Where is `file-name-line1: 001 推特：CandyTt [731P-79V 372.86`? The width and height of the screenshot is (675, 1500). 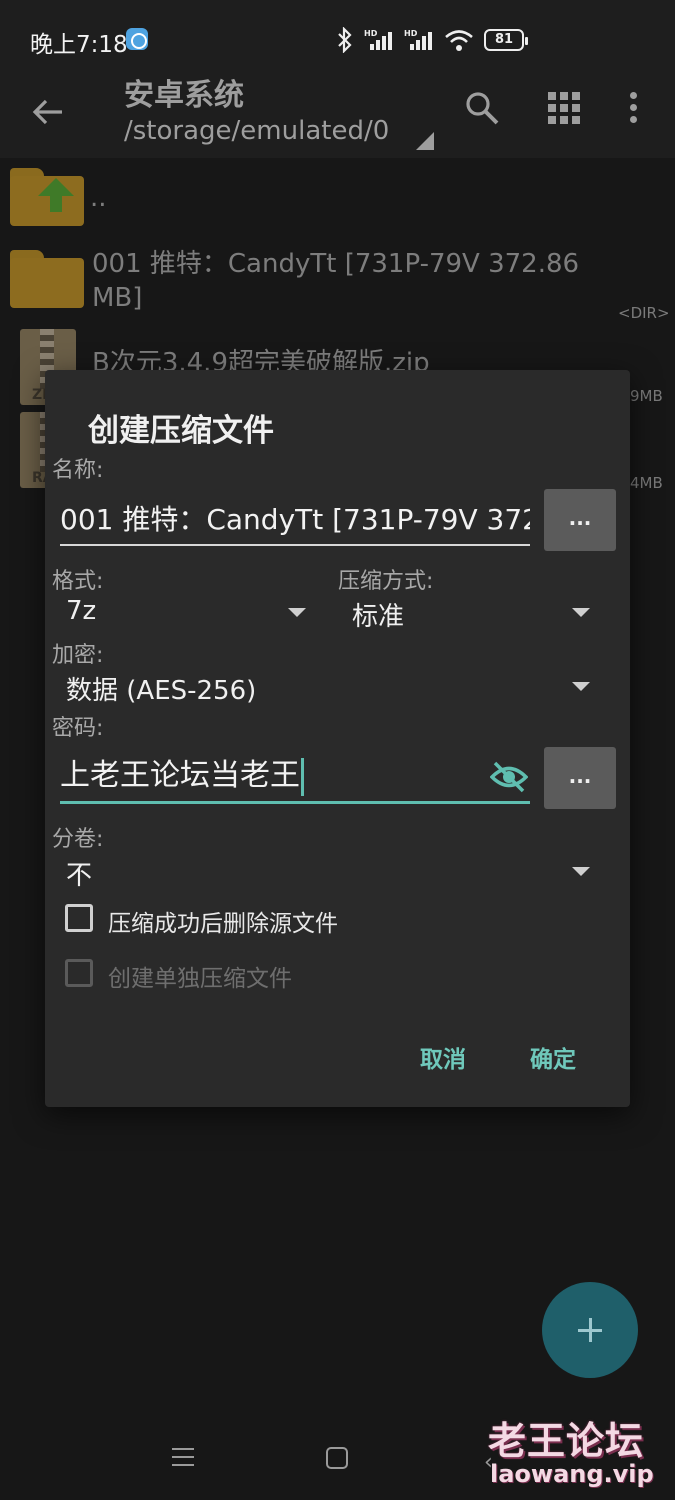 file-name-line1: 001 推特：CandyTt [731P-79V 372.86 is located at coordinates (336, 264).